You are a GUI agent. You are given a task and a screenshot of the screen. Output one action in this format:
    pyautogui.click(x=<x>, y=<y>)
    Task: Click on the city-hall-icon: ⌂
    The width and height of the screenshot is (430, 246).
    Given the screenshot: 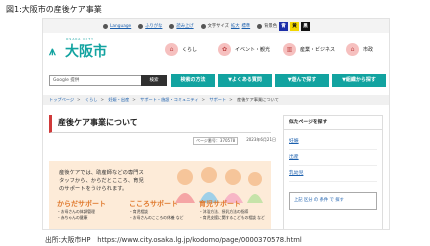 What is the action you would take?
    pyautogui.click(x=352, y=49)
    